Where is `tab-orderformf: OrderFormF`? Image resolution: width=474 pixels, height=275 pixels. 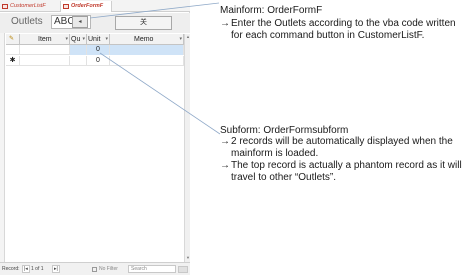
tab-orderformf: OrderFormF is located at coordinates (86, 6).